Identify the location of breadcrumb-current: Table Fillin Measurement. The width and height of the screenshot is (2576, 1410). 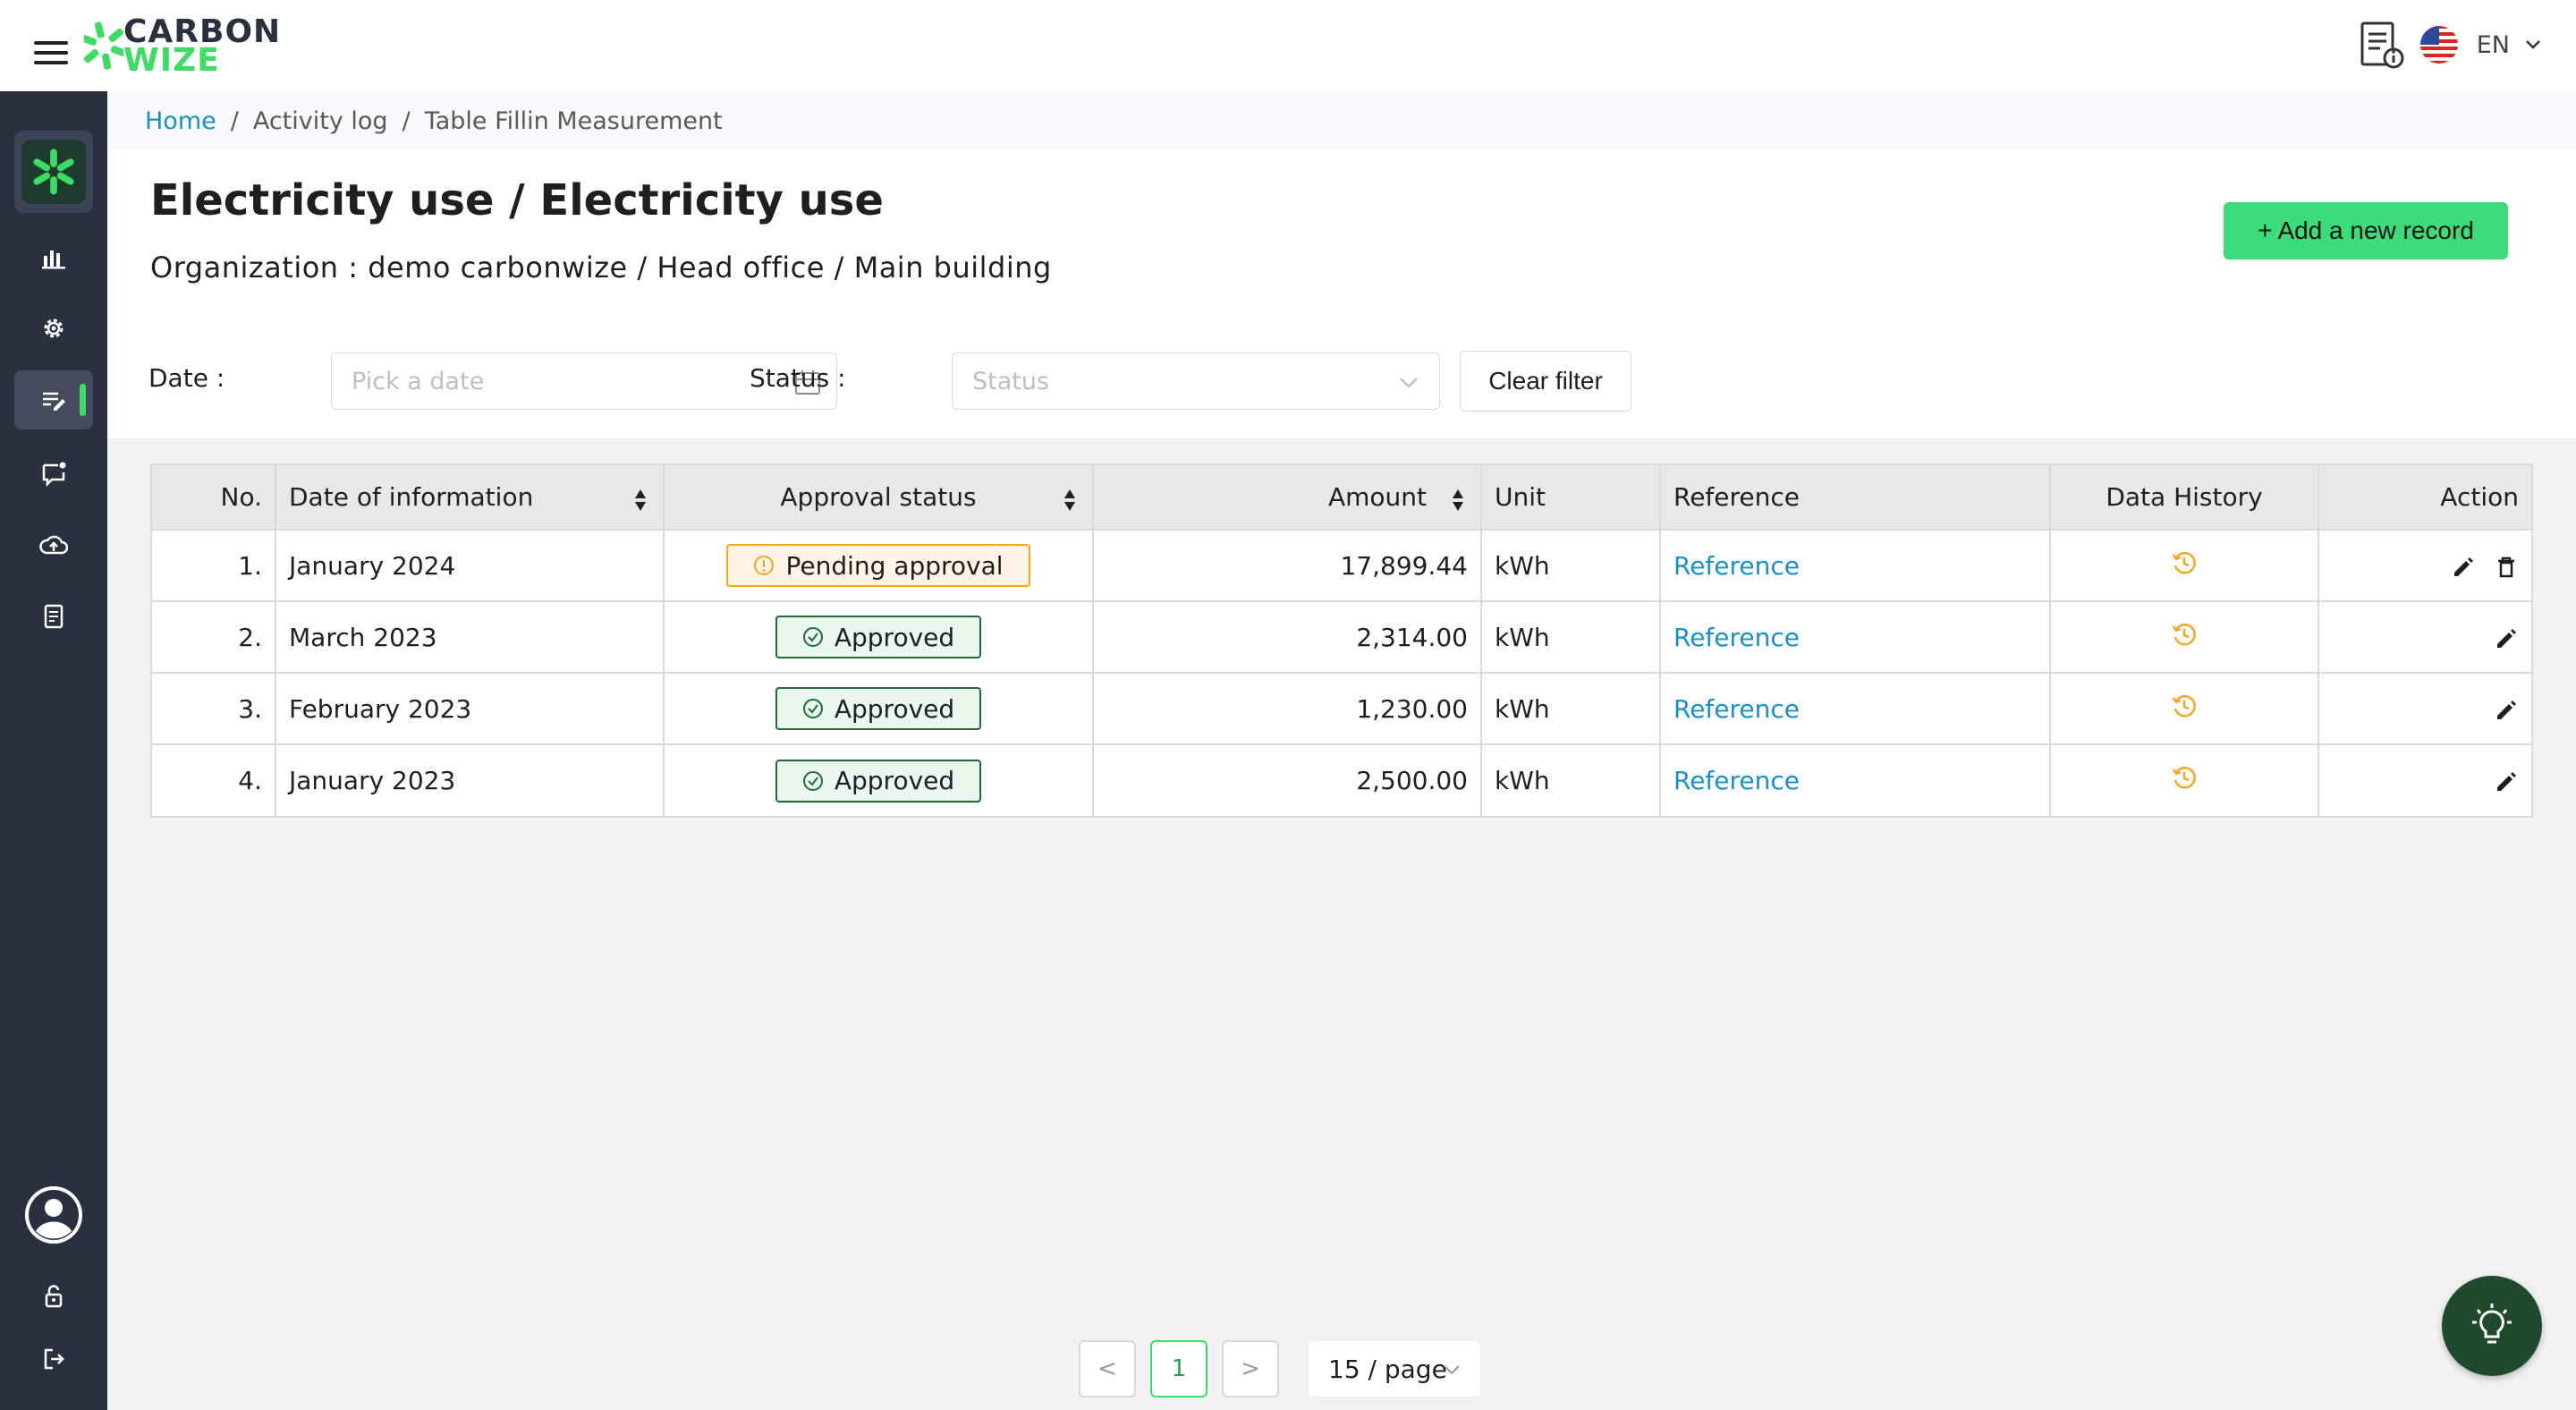
(573, 121).